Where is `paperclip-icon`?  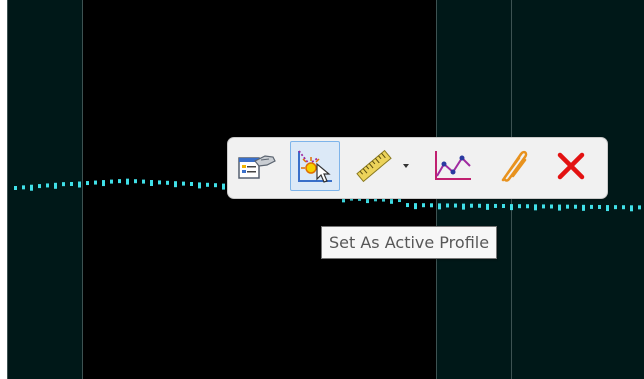
paperclip-icon is located at coordinates (511, 166).